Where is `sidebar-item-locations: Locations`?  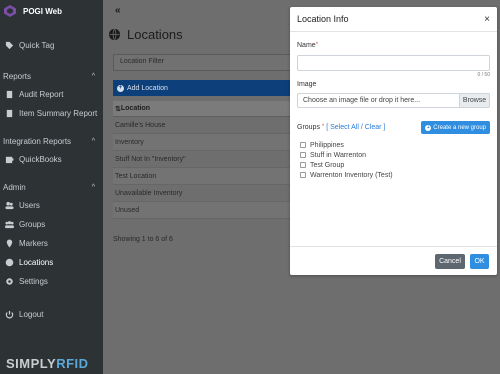 sidebar-item-locations: Locations is located at coordinates (51, 262).